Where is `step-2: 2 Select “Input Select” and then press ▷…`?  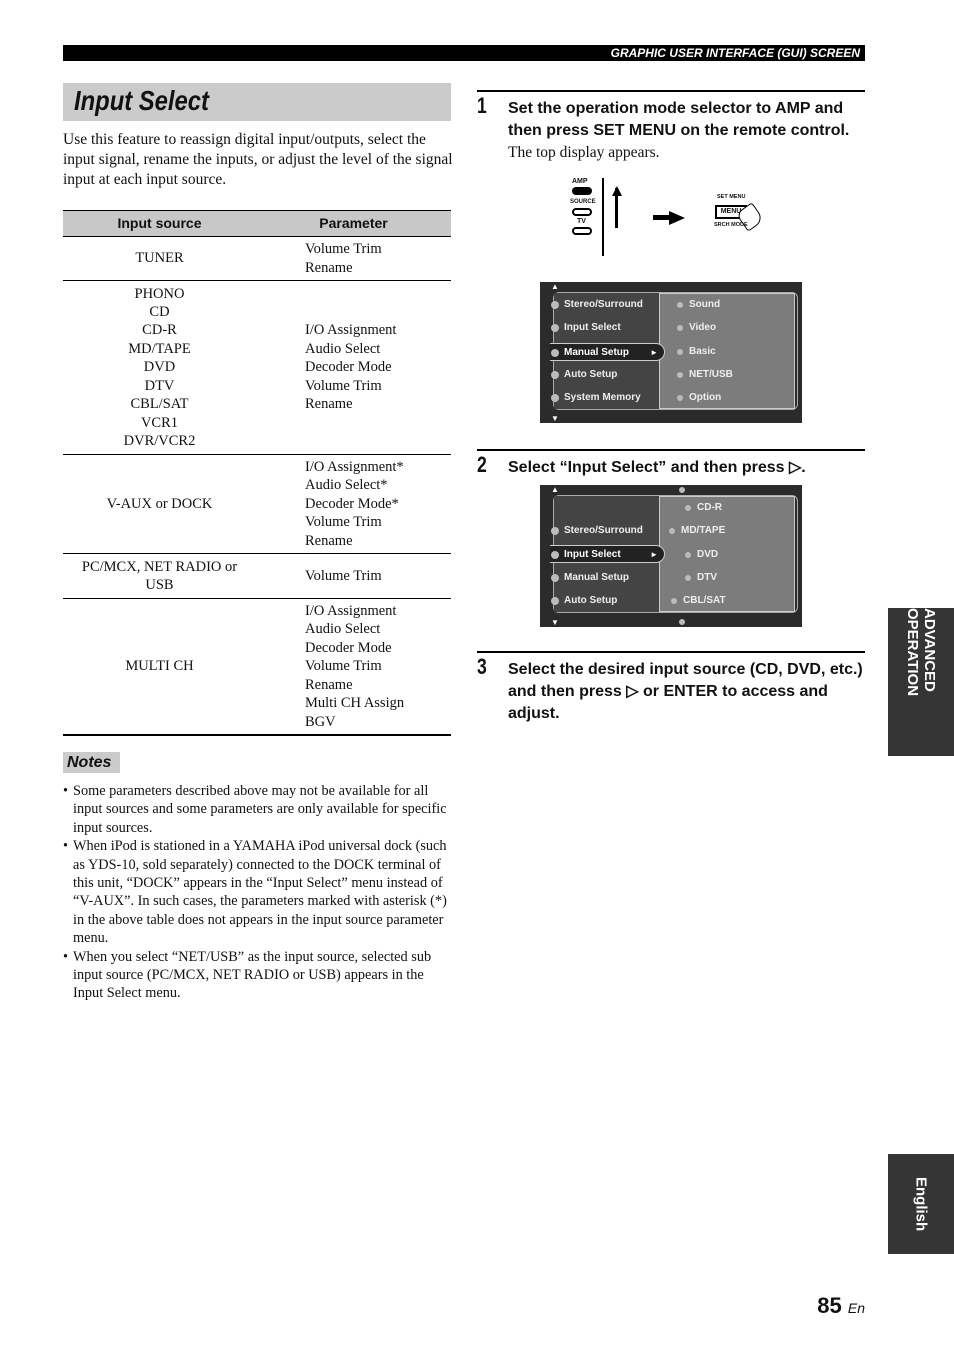
step-2: 2 Select “Input Select” and then press ▷… is located at coordinates (671, 469).